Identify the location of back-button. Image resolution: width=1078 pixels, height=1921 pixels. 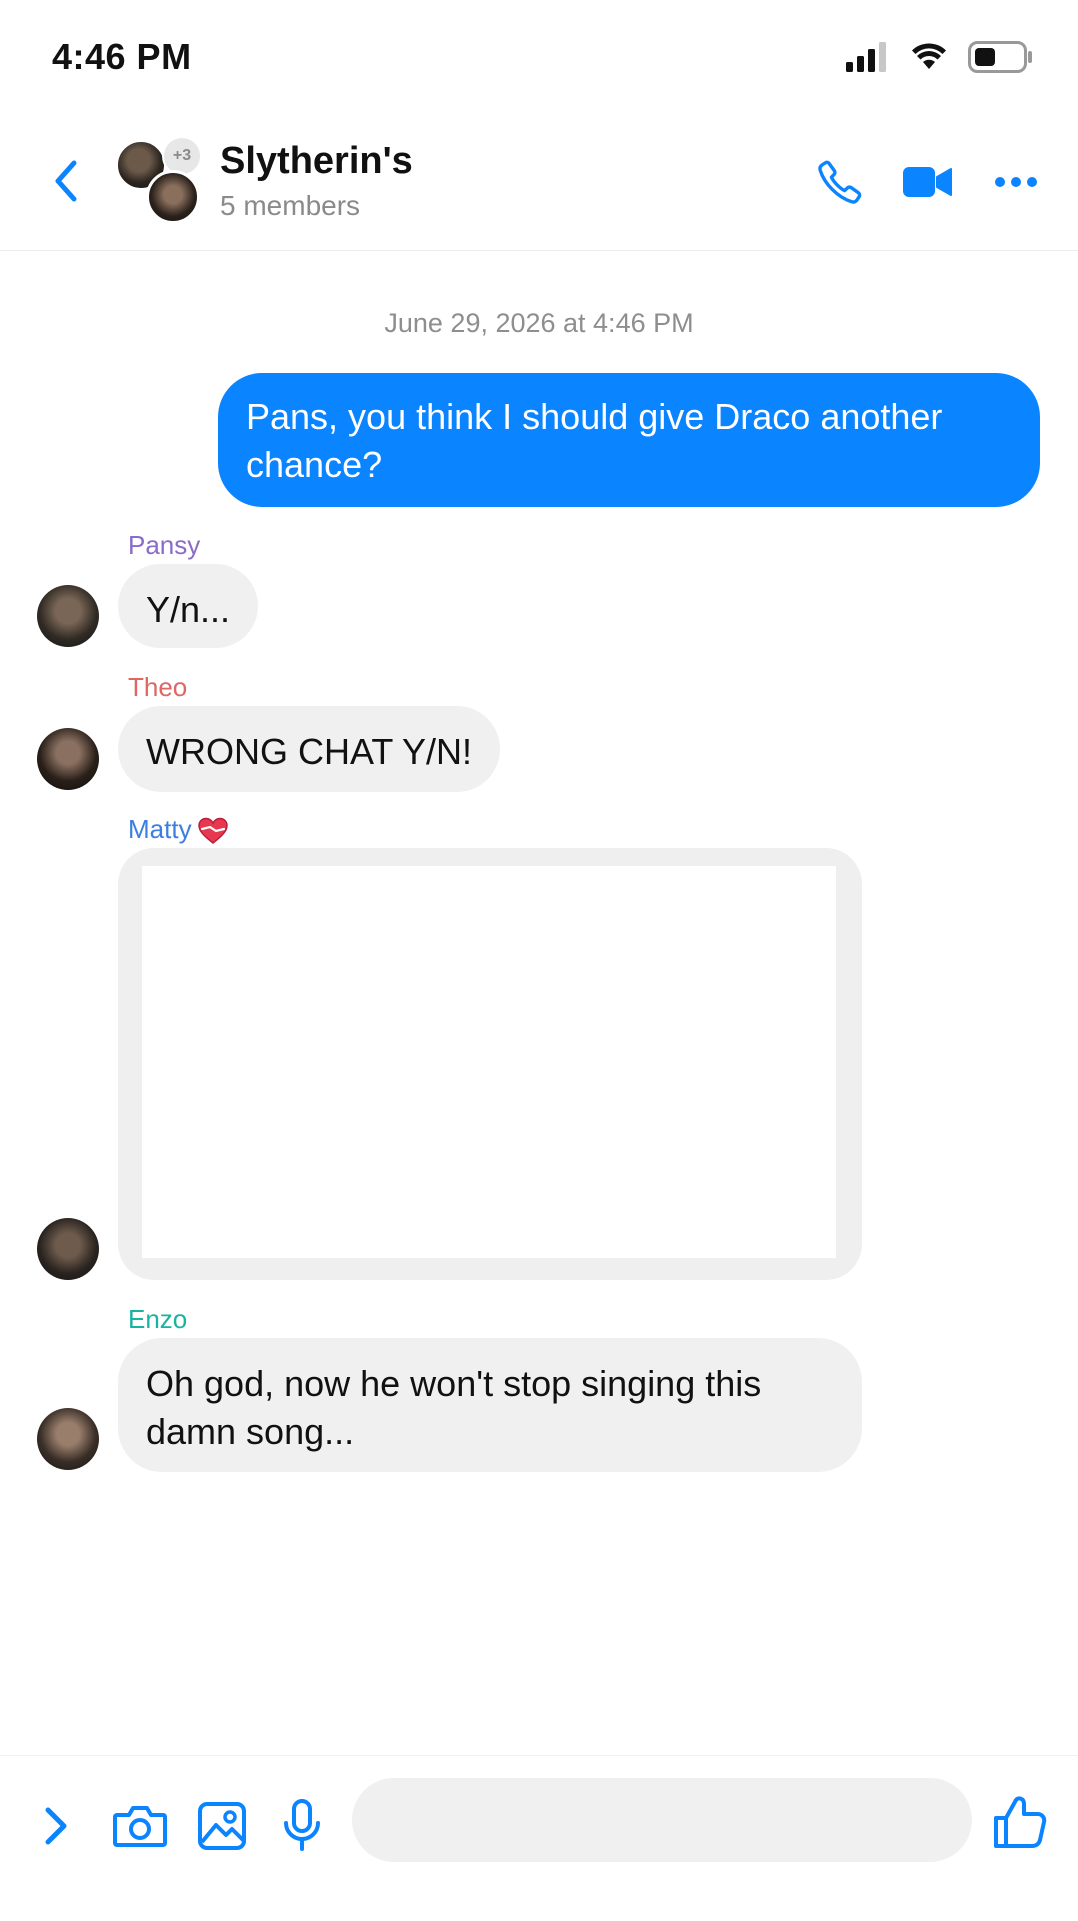
(66, 181).